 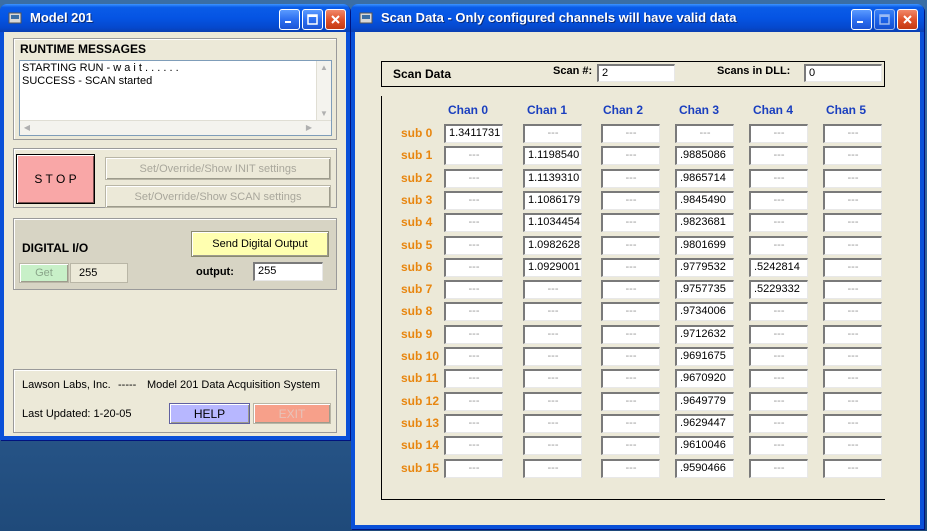 I want to click on scan-value-cell: .9734006, so click(x=704, y=312).